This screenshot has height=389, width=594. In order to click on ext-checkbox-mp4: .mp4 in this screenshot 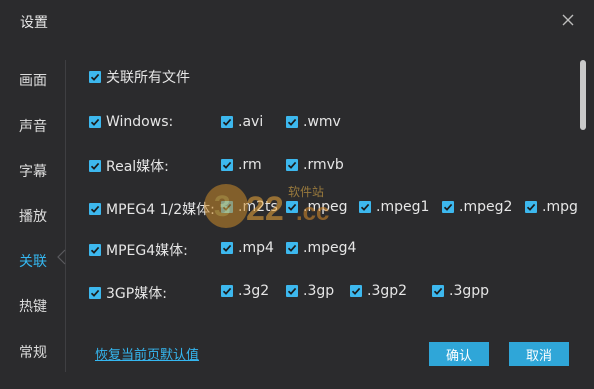, I will do `click(247, 248)`.